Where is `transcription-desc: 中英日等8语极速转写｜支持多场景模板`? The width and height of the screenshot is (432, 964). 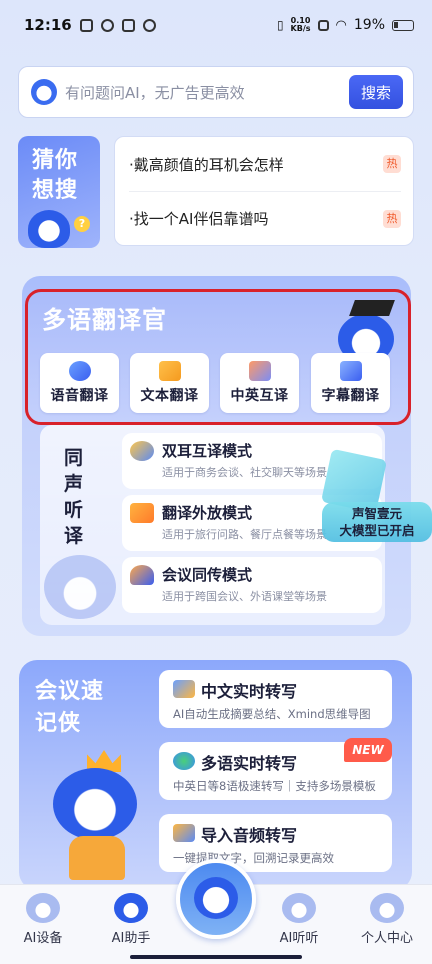
transcription-desc: 中英日等8语极速转写｜支持多场景模板 is located at coordinates (274, 786).